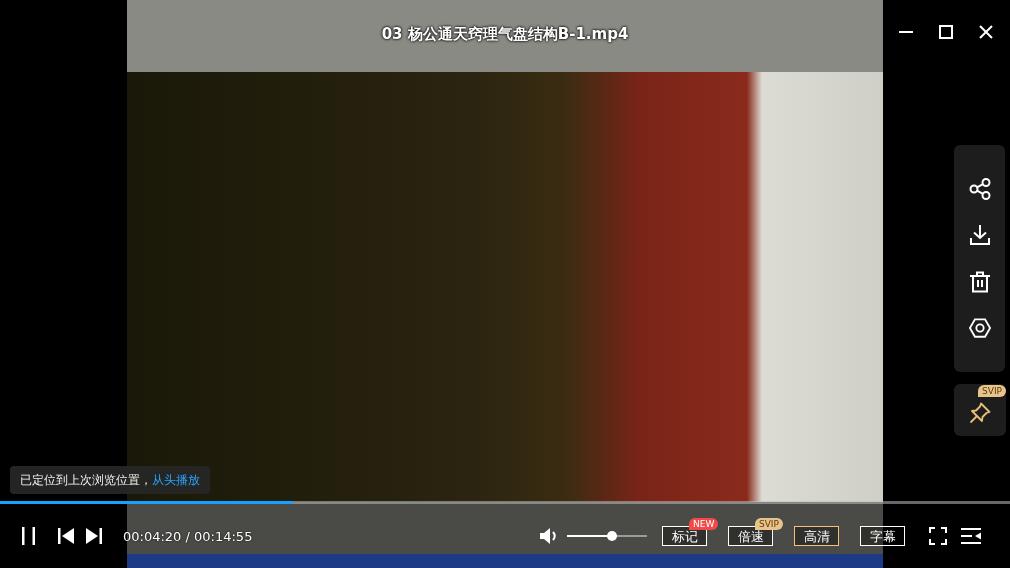 Image resolution: width=1010 pixels, height=568 pixels. What do you see at coordinates (188, 536) in the screenshot?
I see `playback-time: 00:04:20 / 00:14:55` at bounding box center [188, 536].